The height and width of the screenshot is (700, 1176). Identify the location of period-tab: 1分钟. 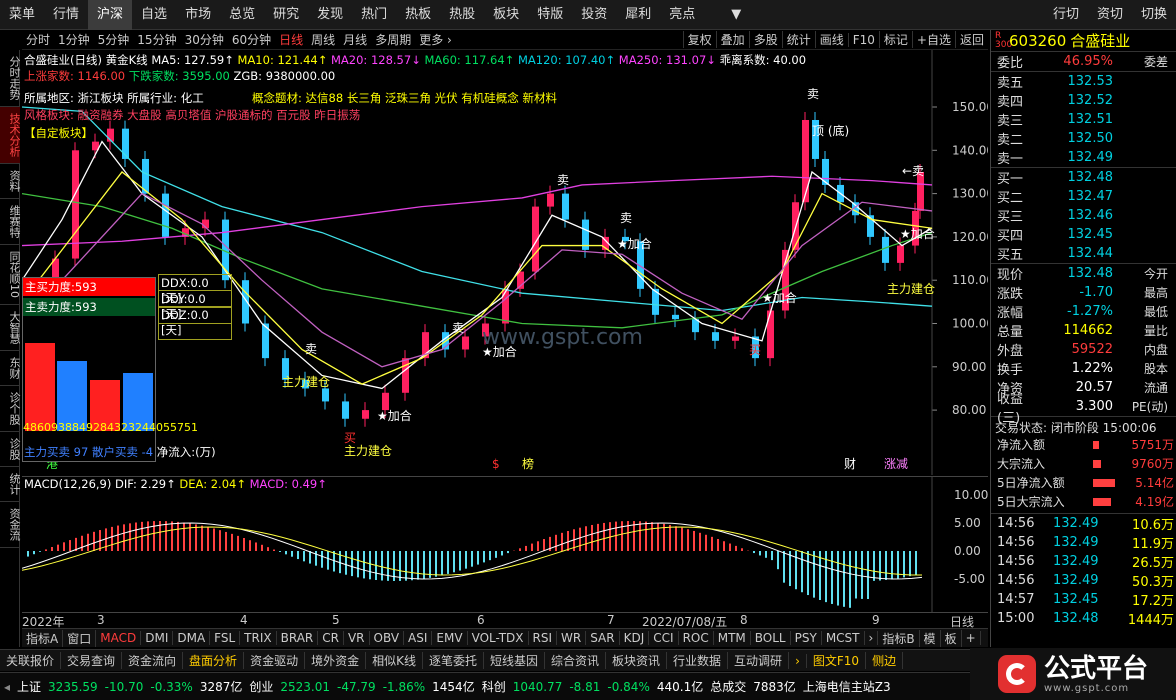
(74, 39).